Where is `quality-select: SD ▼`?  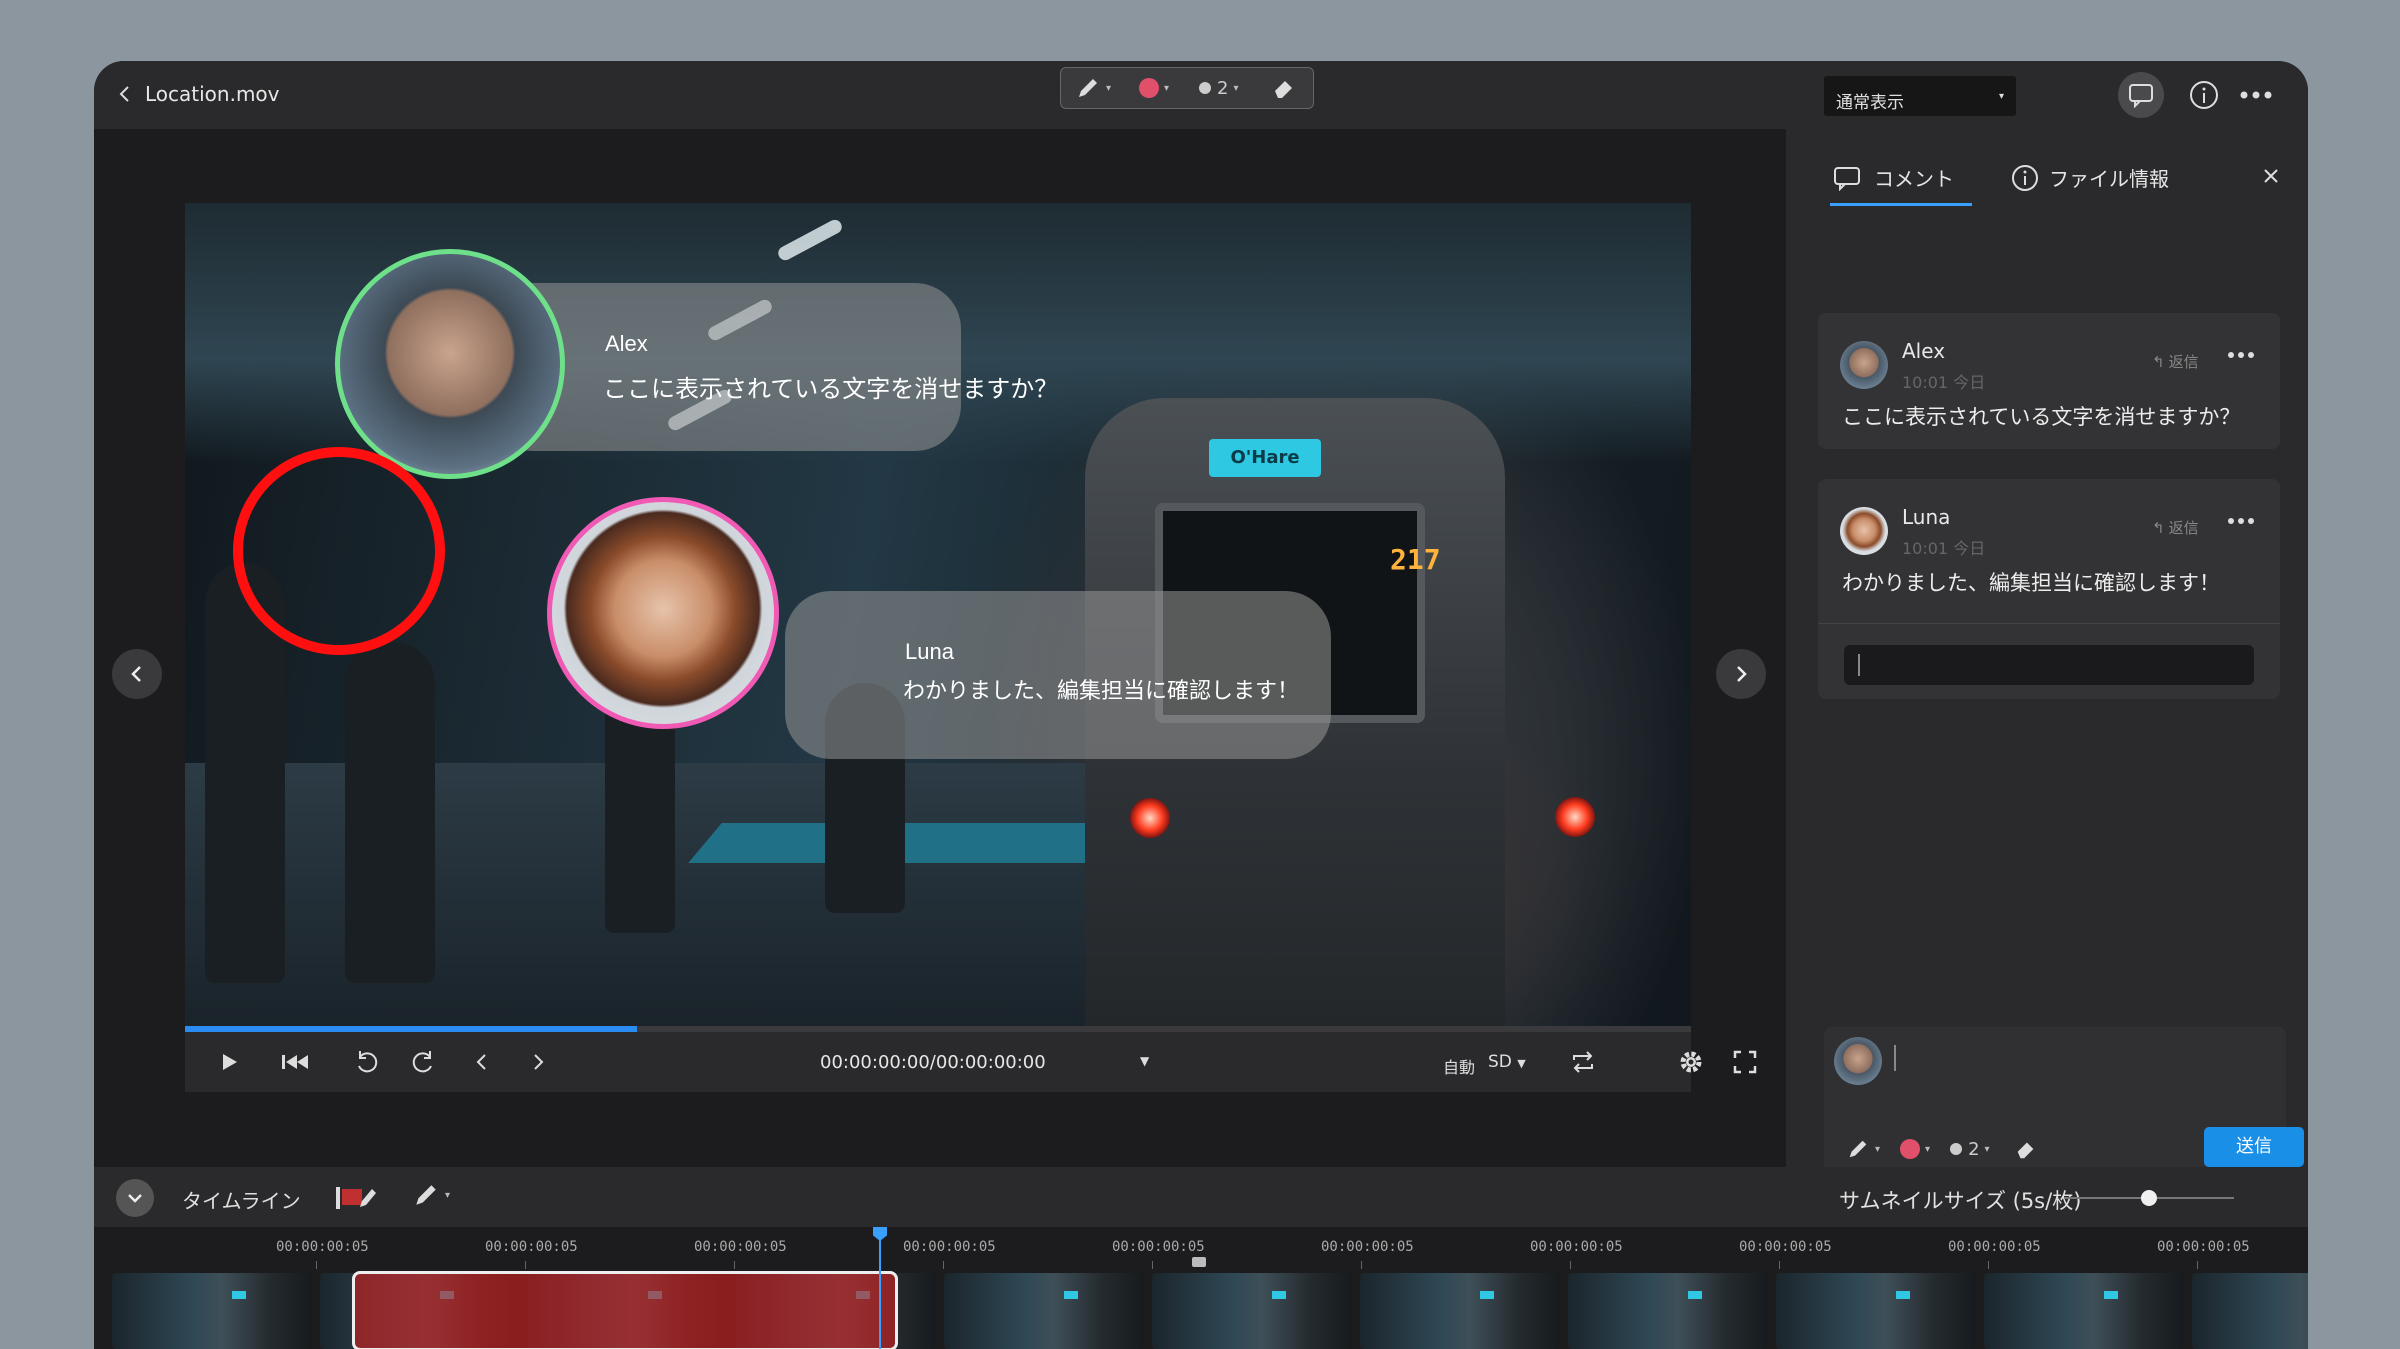
quality-select: SD ▼ is located at coordinates (1507, 1062).